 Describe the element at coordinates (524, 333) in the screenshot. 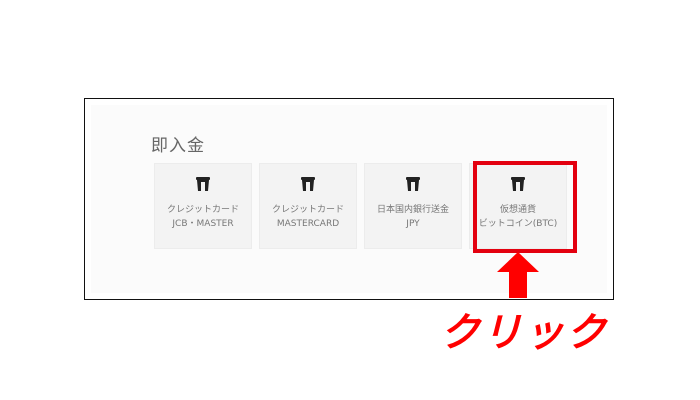

I see `click-annotation-label: クリック` at that location.